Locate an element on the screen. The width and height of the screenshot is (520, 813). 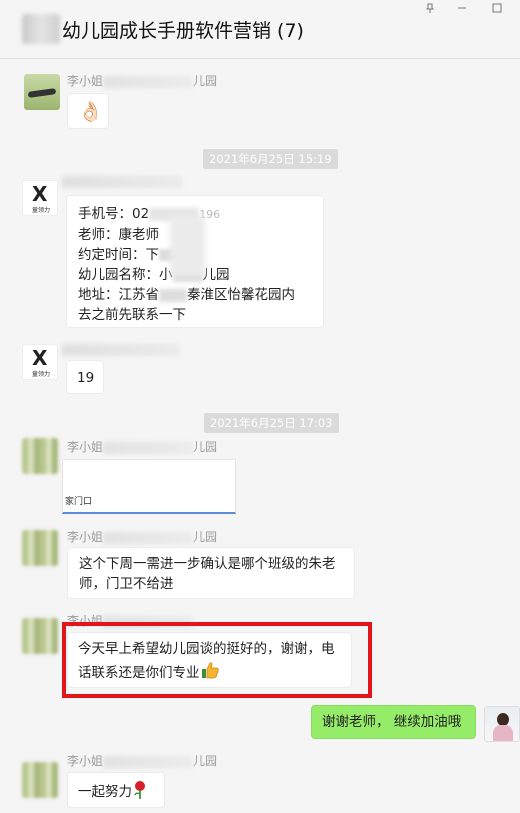
message-line-address: 地址：江苏省 is located at coordinates (118, 295).